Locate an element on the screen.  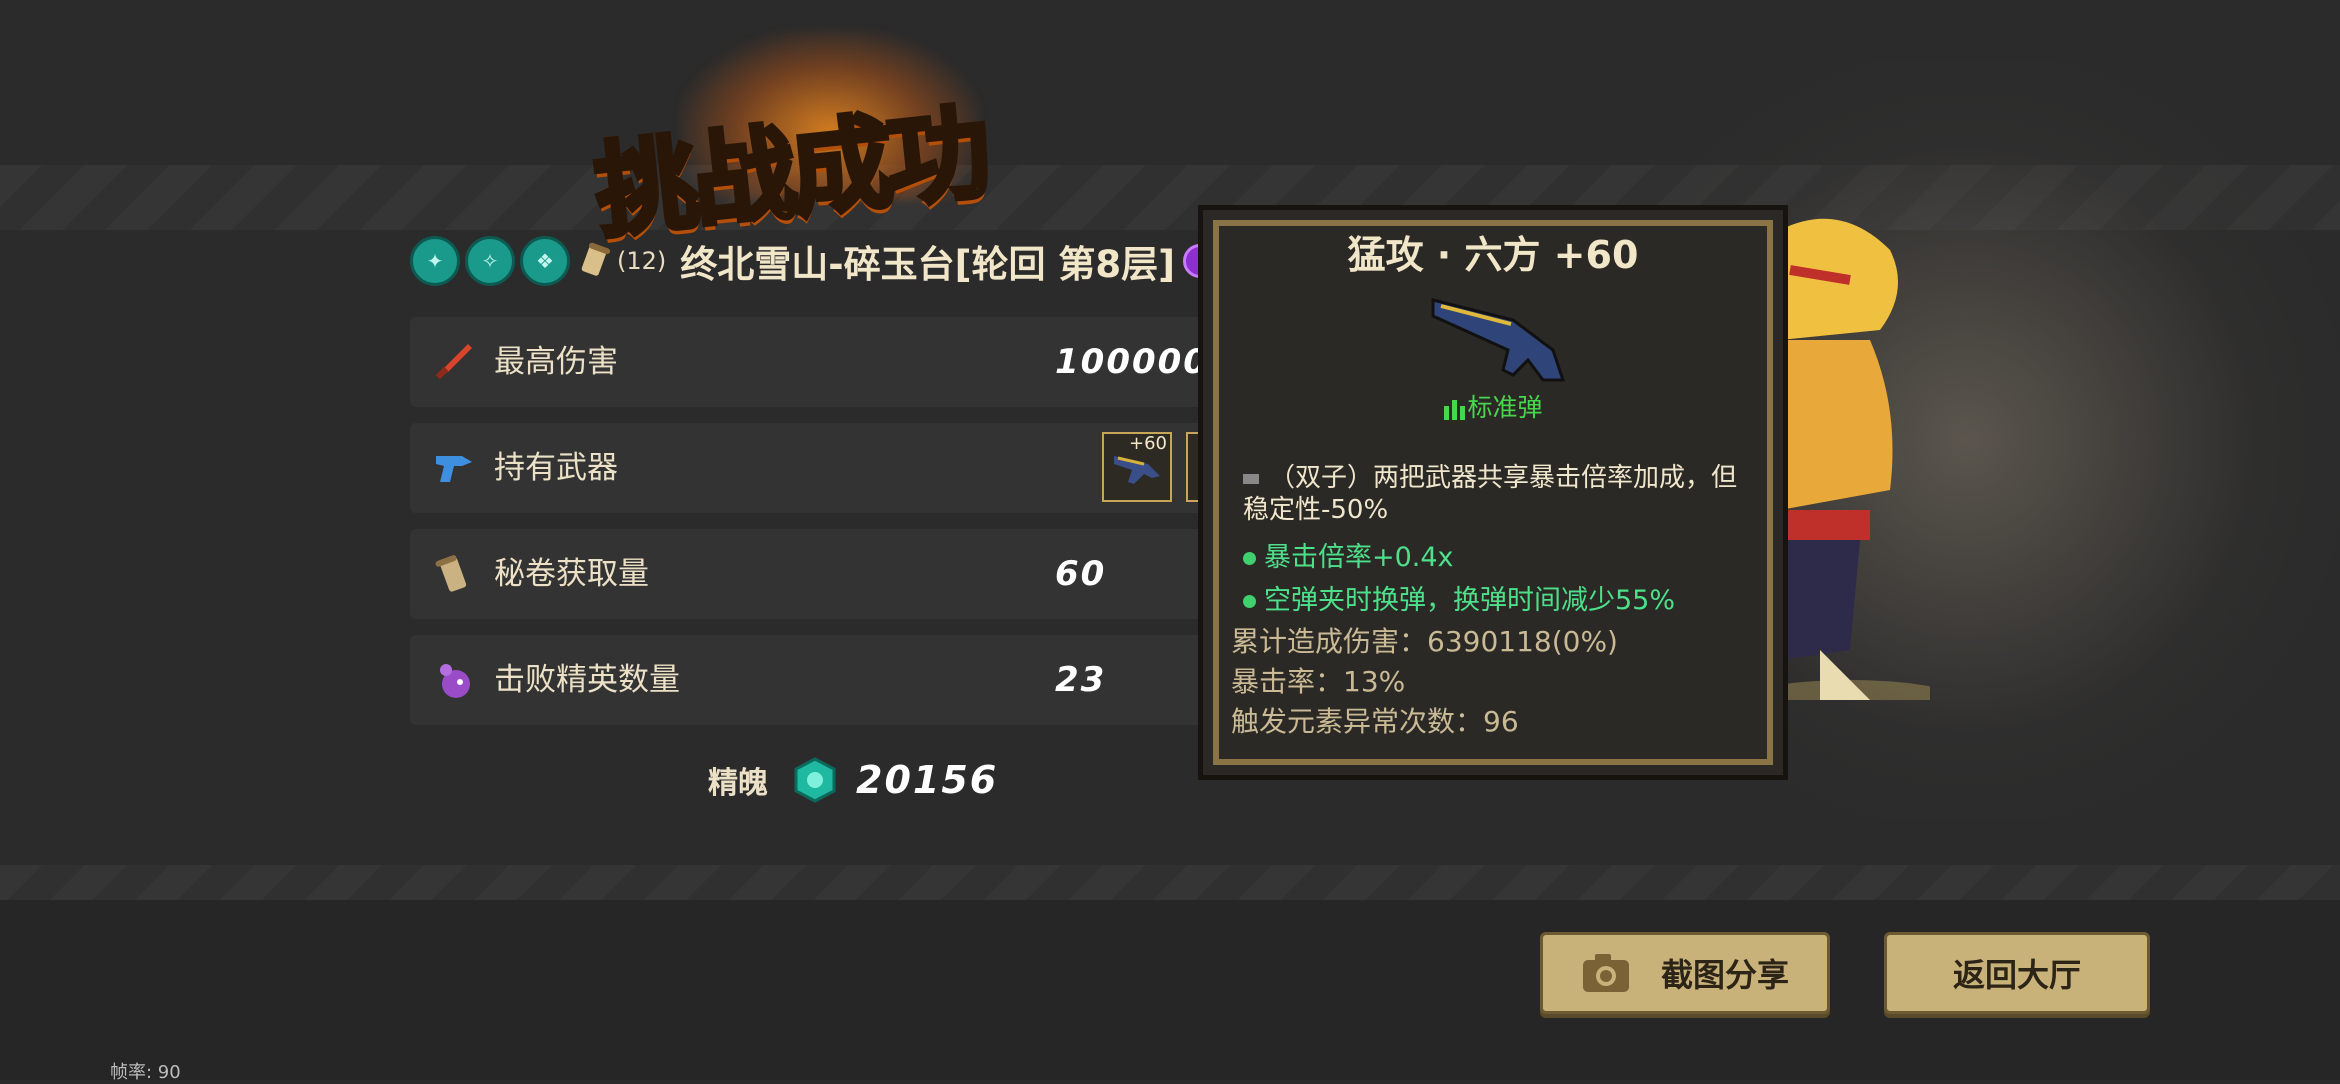
stat-row-scrolls: 秘卷获取量 60 is located at coordinates (810, 574).